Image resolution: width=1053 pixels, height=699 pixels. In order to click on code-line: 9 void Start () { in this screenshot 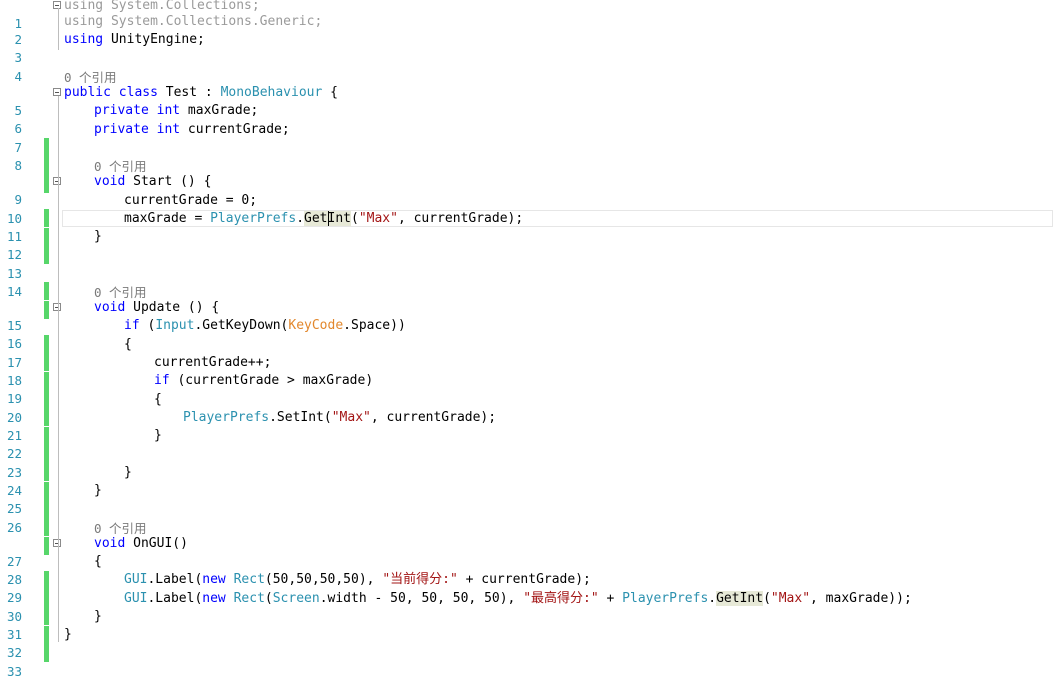, I will do `click(526, 200)`.